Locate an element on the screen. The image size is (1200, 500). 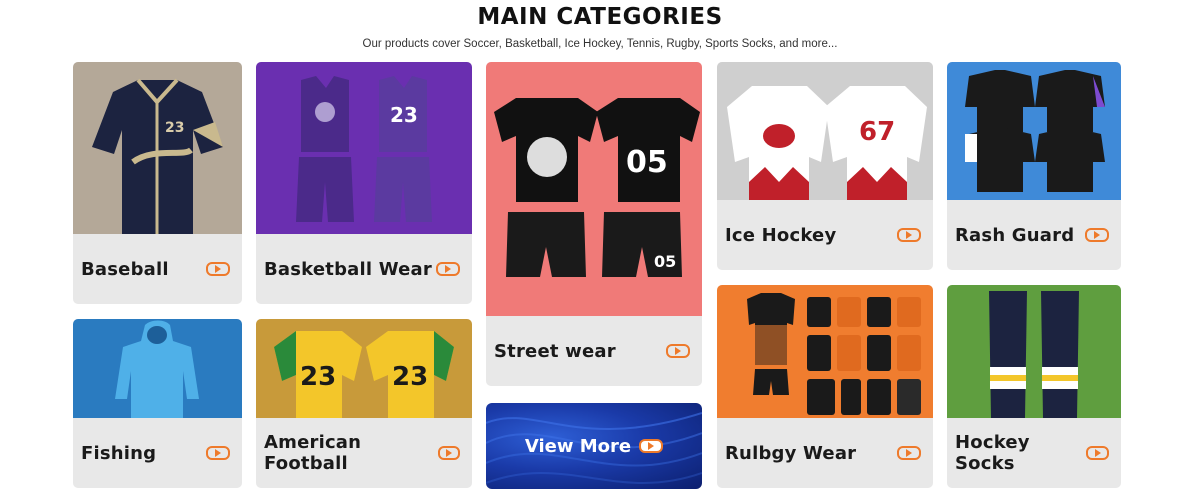
baseball-jersey-image: 23 is located at coordinates (157, 148).